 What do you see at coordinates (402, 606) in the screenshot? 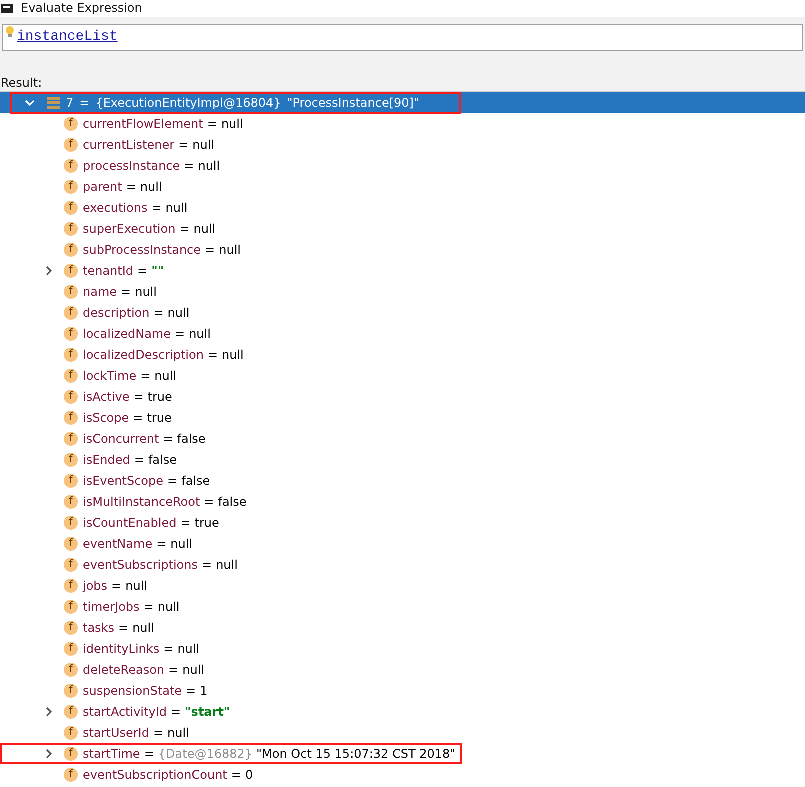
I see `tree-row: f timerJobs = null` at bounding box center [402, 606].